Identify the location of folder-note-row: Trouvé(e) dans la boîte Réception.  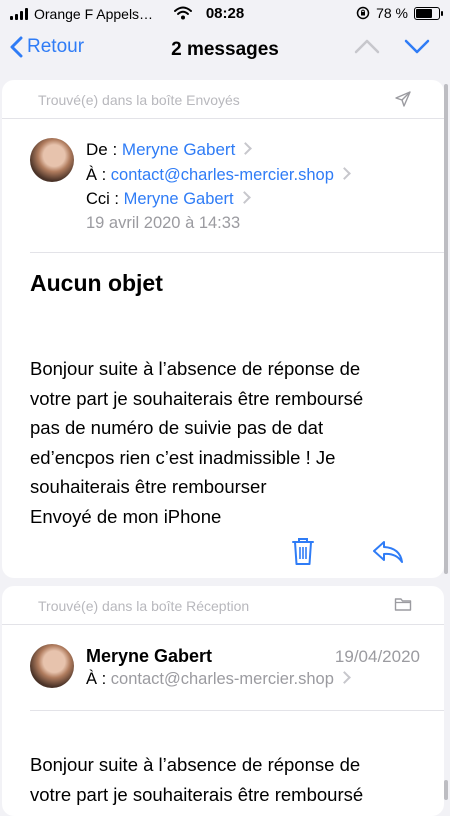
(223, 605).